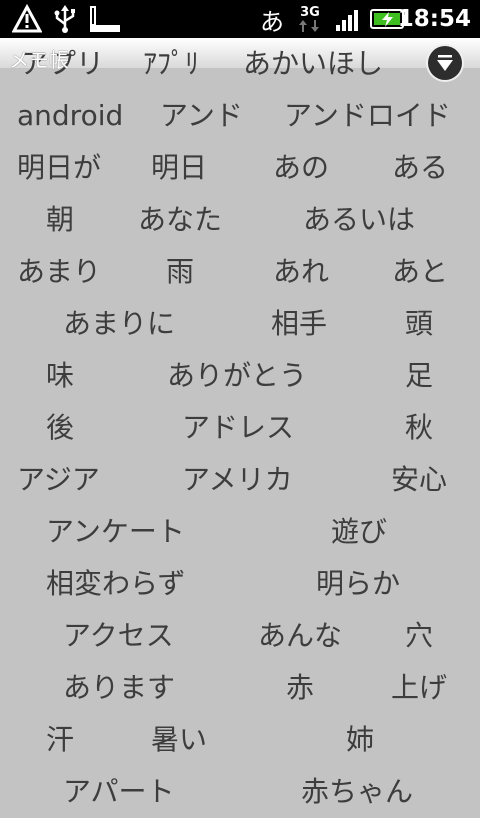 The image size is (480, 818). I want to click on candidate-word: 赤, so click(300, 688).